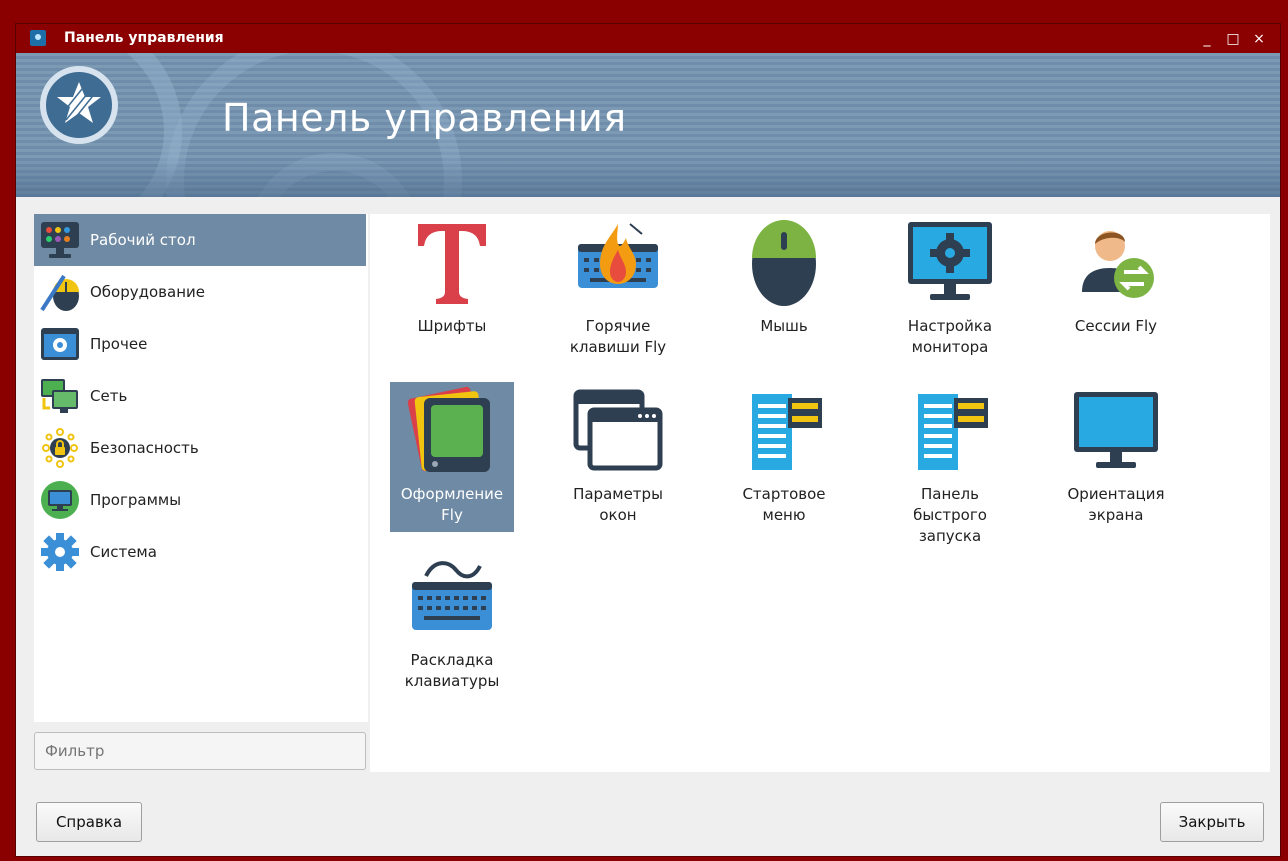 The image size is (1288, 861). Describe the element at coordinates (452, 504) in the screenshot. I see `applet-label: Оформление Fly` at that location.